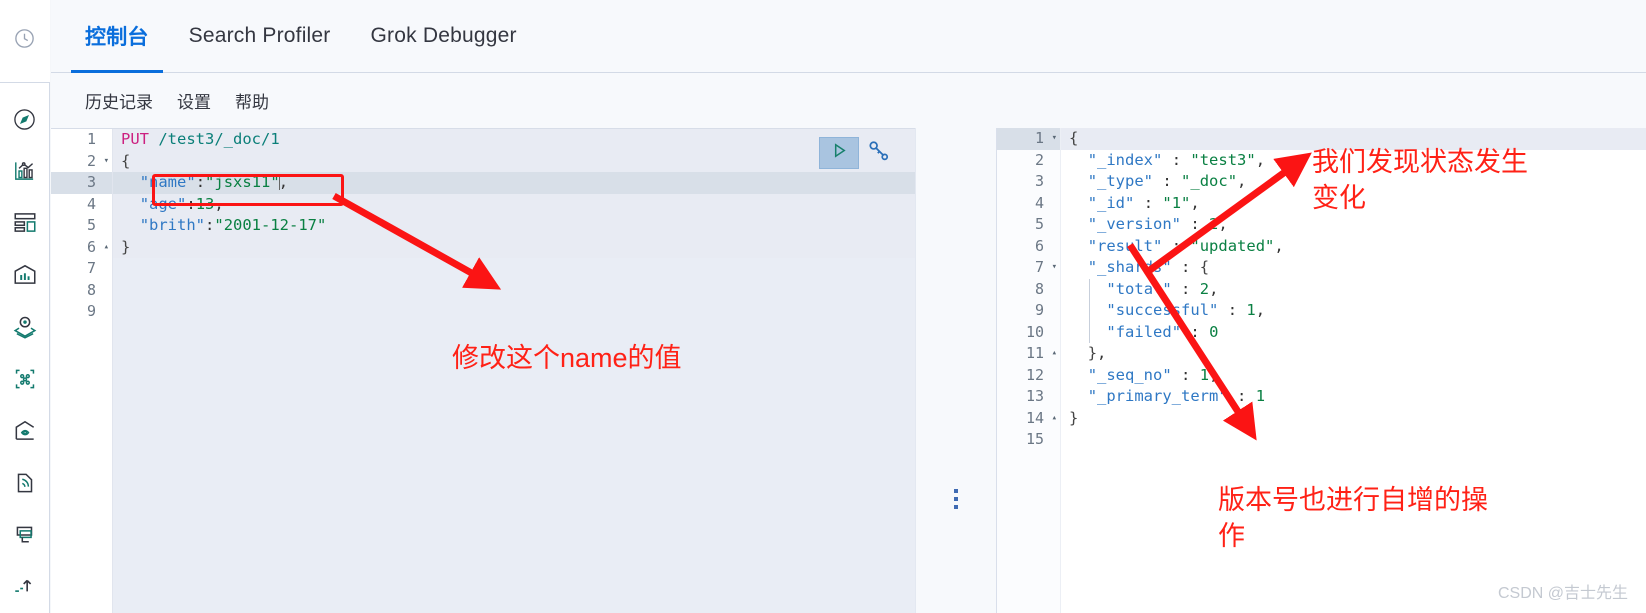  Describe the element at coordinates (1039, 202) in the screenshot. I see `gutter-line: 4` at that location.